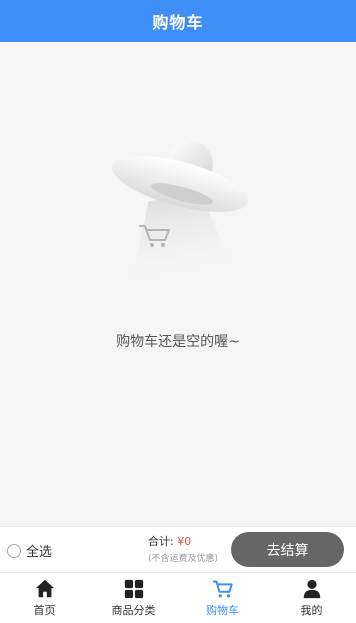 This screenshot has width=356, height=623. What do you see at coordinates (133, 589) in the screenshot?
I see `grid-icon` at bounding box center [133, 589].